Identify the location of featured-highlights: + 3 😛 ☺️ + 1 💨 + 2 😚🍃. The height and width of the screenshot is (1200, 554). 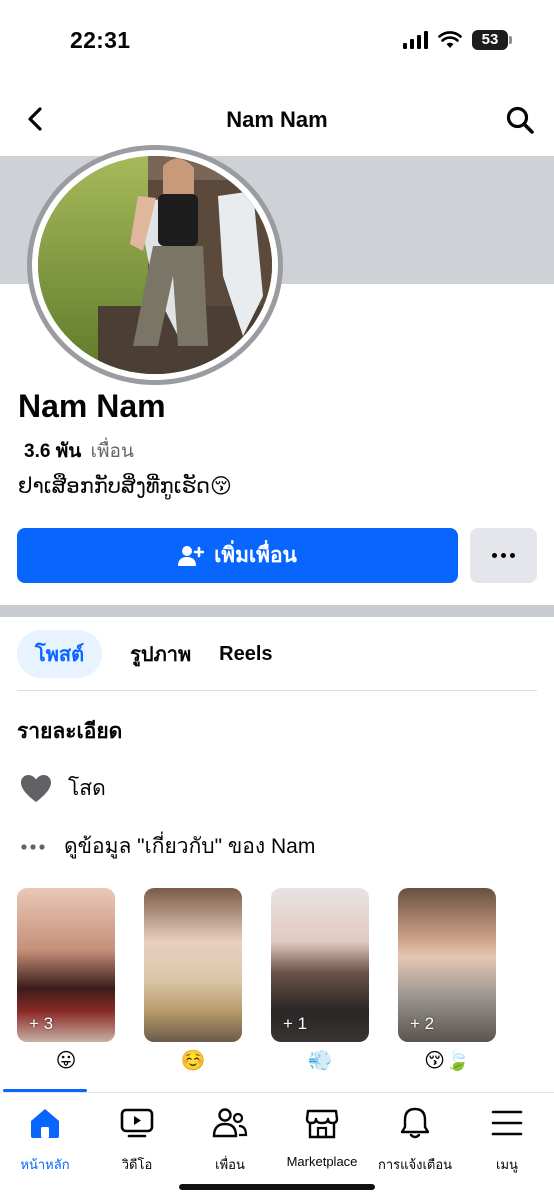
(277, 983).